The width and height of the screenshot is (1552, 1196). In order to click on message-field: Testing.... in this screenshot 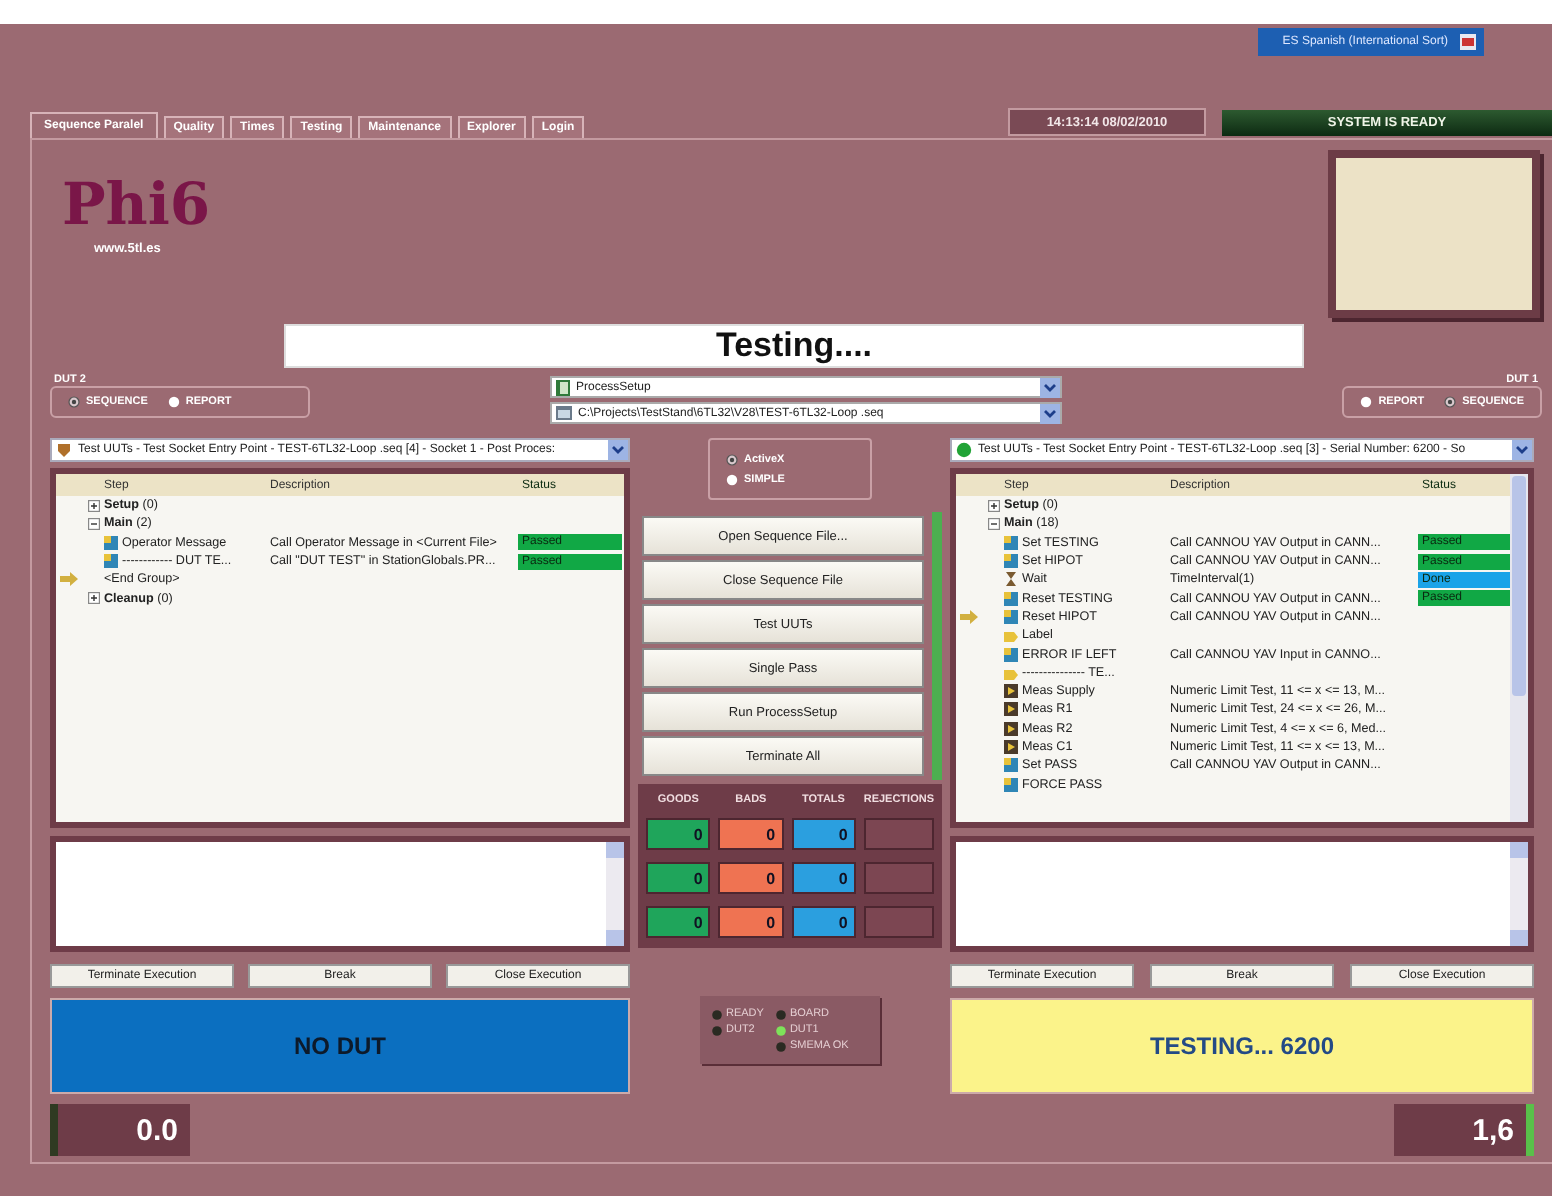, I will do `click(794, 346)`.